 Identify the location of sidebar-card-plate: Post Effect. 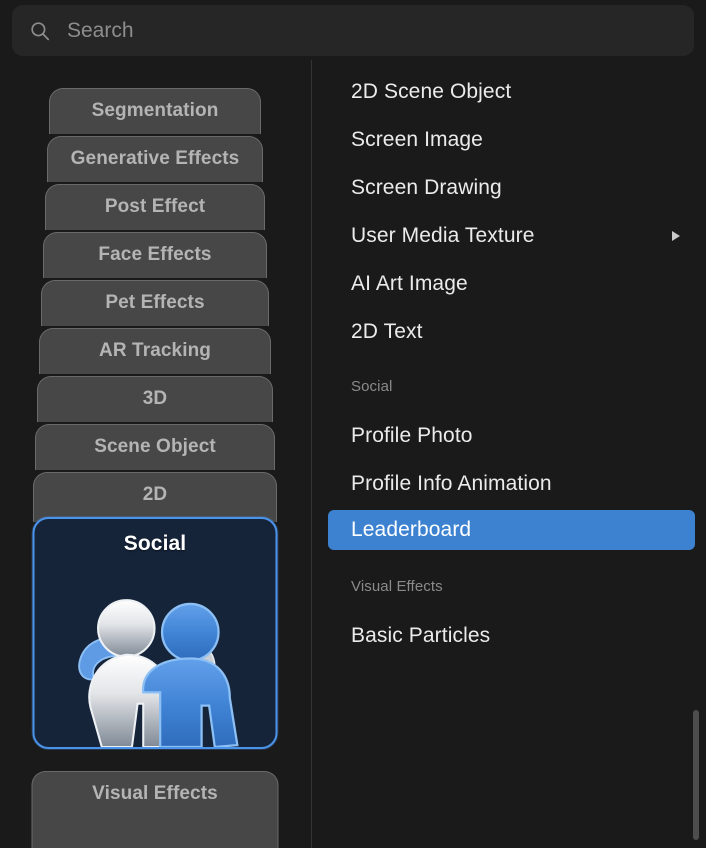
(155, 207).